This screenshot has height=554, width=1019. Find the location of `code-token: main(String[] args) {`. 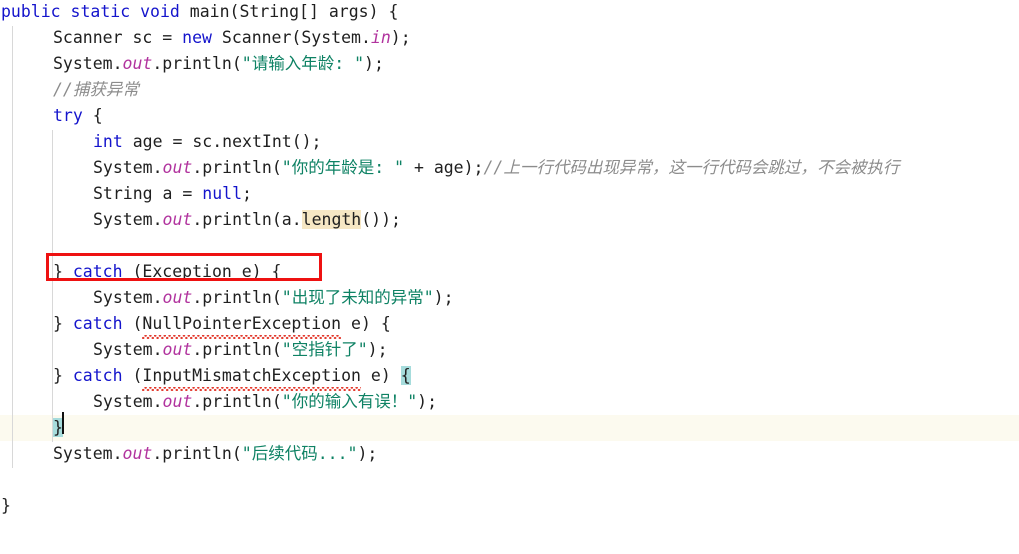

code-token: main(String[] args) { is located at coordinates (289, 11).